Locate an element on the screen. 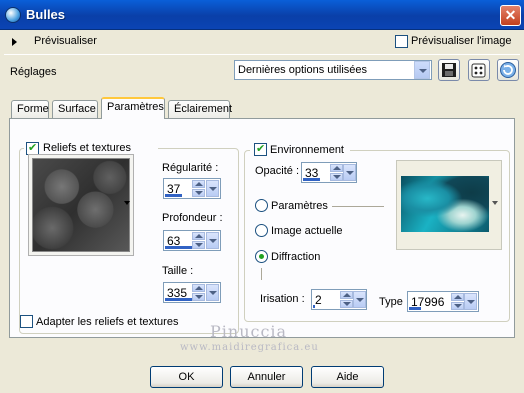 The width and height of the screenshot is (524, 393). cancel-button: Annuler is located at coordinates (266, 377).